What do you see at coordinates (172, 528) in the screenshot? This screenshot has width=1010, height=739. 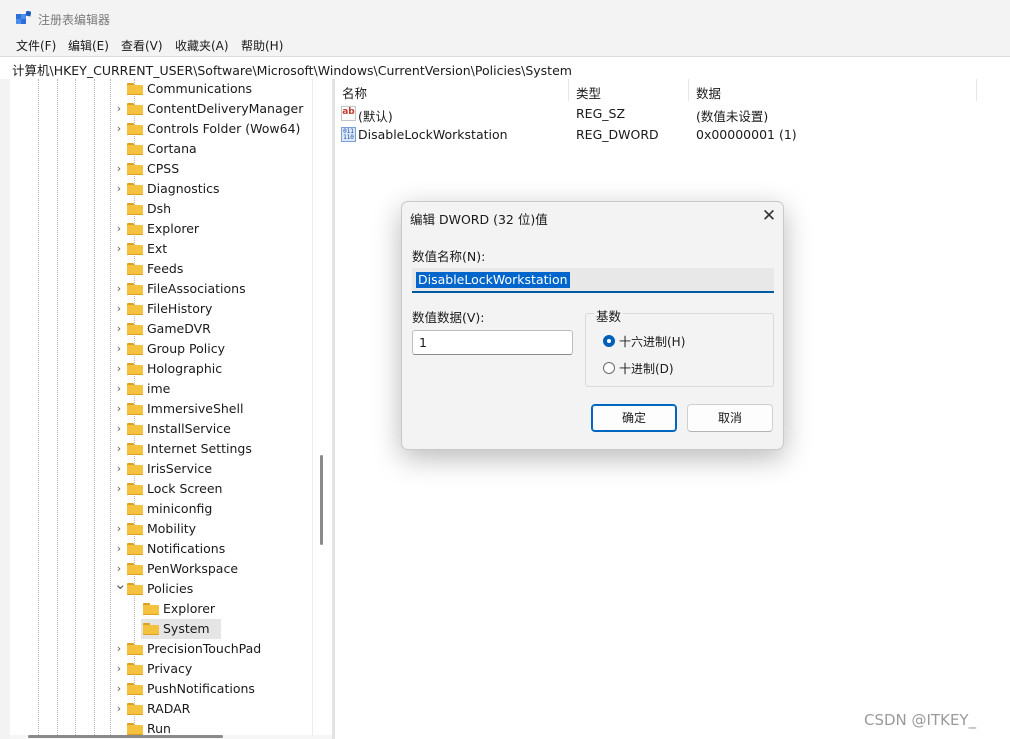 I see `tree-item-label: Mobility` at bounding box center [172, 528].